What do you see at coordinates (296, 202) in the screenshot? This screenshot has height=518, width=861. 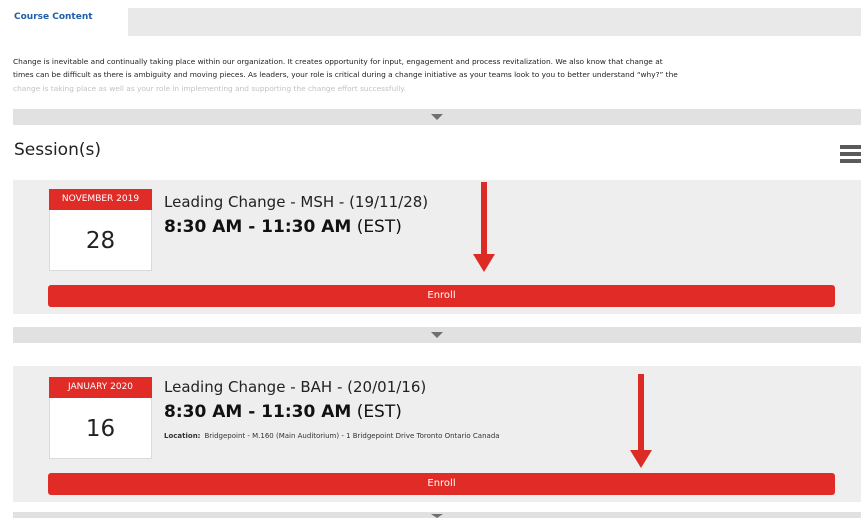 I see `session-title: Leading Change - MSH - (19/11/28)` at bounding box center [296, 202].